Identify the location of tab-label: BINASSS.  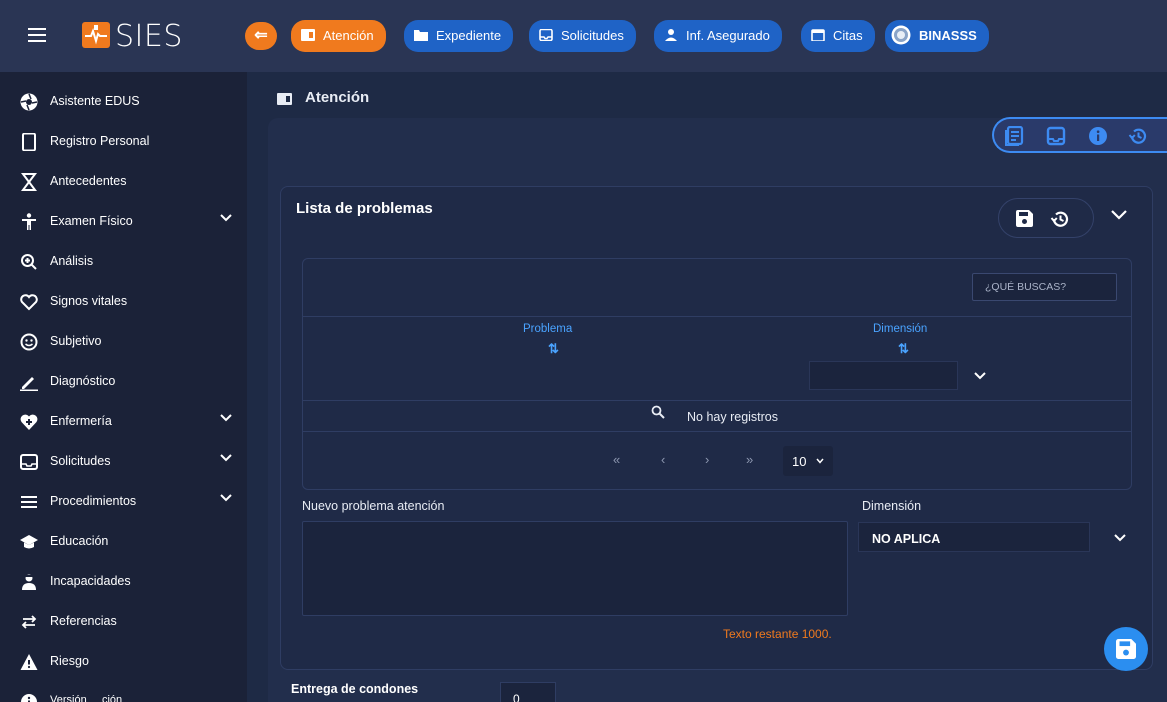
(948, 35).